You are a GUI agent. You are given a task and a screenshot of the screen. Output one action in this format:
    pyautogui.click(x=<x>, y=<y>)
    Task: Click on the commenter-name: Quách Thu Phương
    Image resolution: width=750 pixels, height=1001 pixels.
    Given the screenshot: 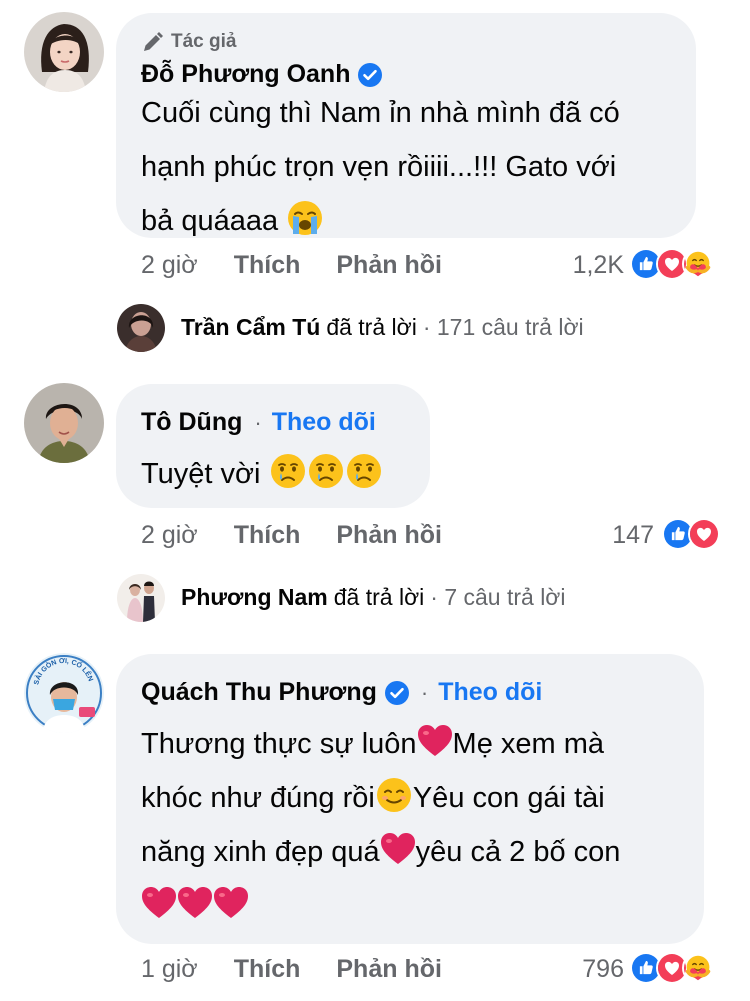 What is the action you would take?
    pyautogui.click(x=259, y=692)
    